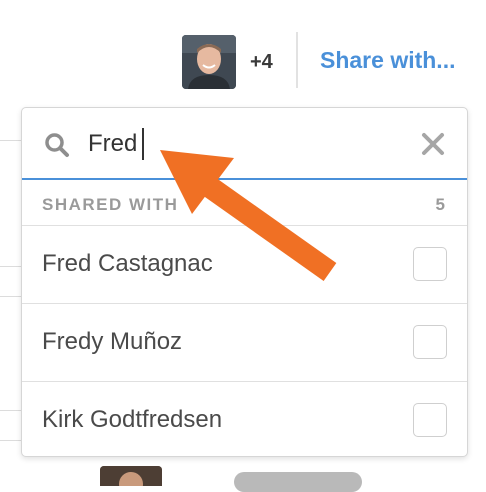 The height and width of the screenshot is (492, 486). Describe the element at coordinates (57, 145) in the screenshot. I see `search-icon` at that location.